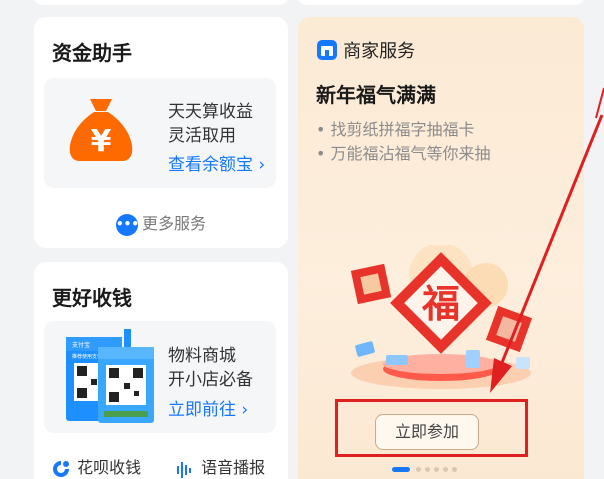 This screenshot has height=479, width=604. Describe the element at coordinates (160, 377) in the screenshot. I see `material-mall-panel: 支付宝 推荐使用支付宝 物料商城 开小店必备 立即前往 ›` at that location.